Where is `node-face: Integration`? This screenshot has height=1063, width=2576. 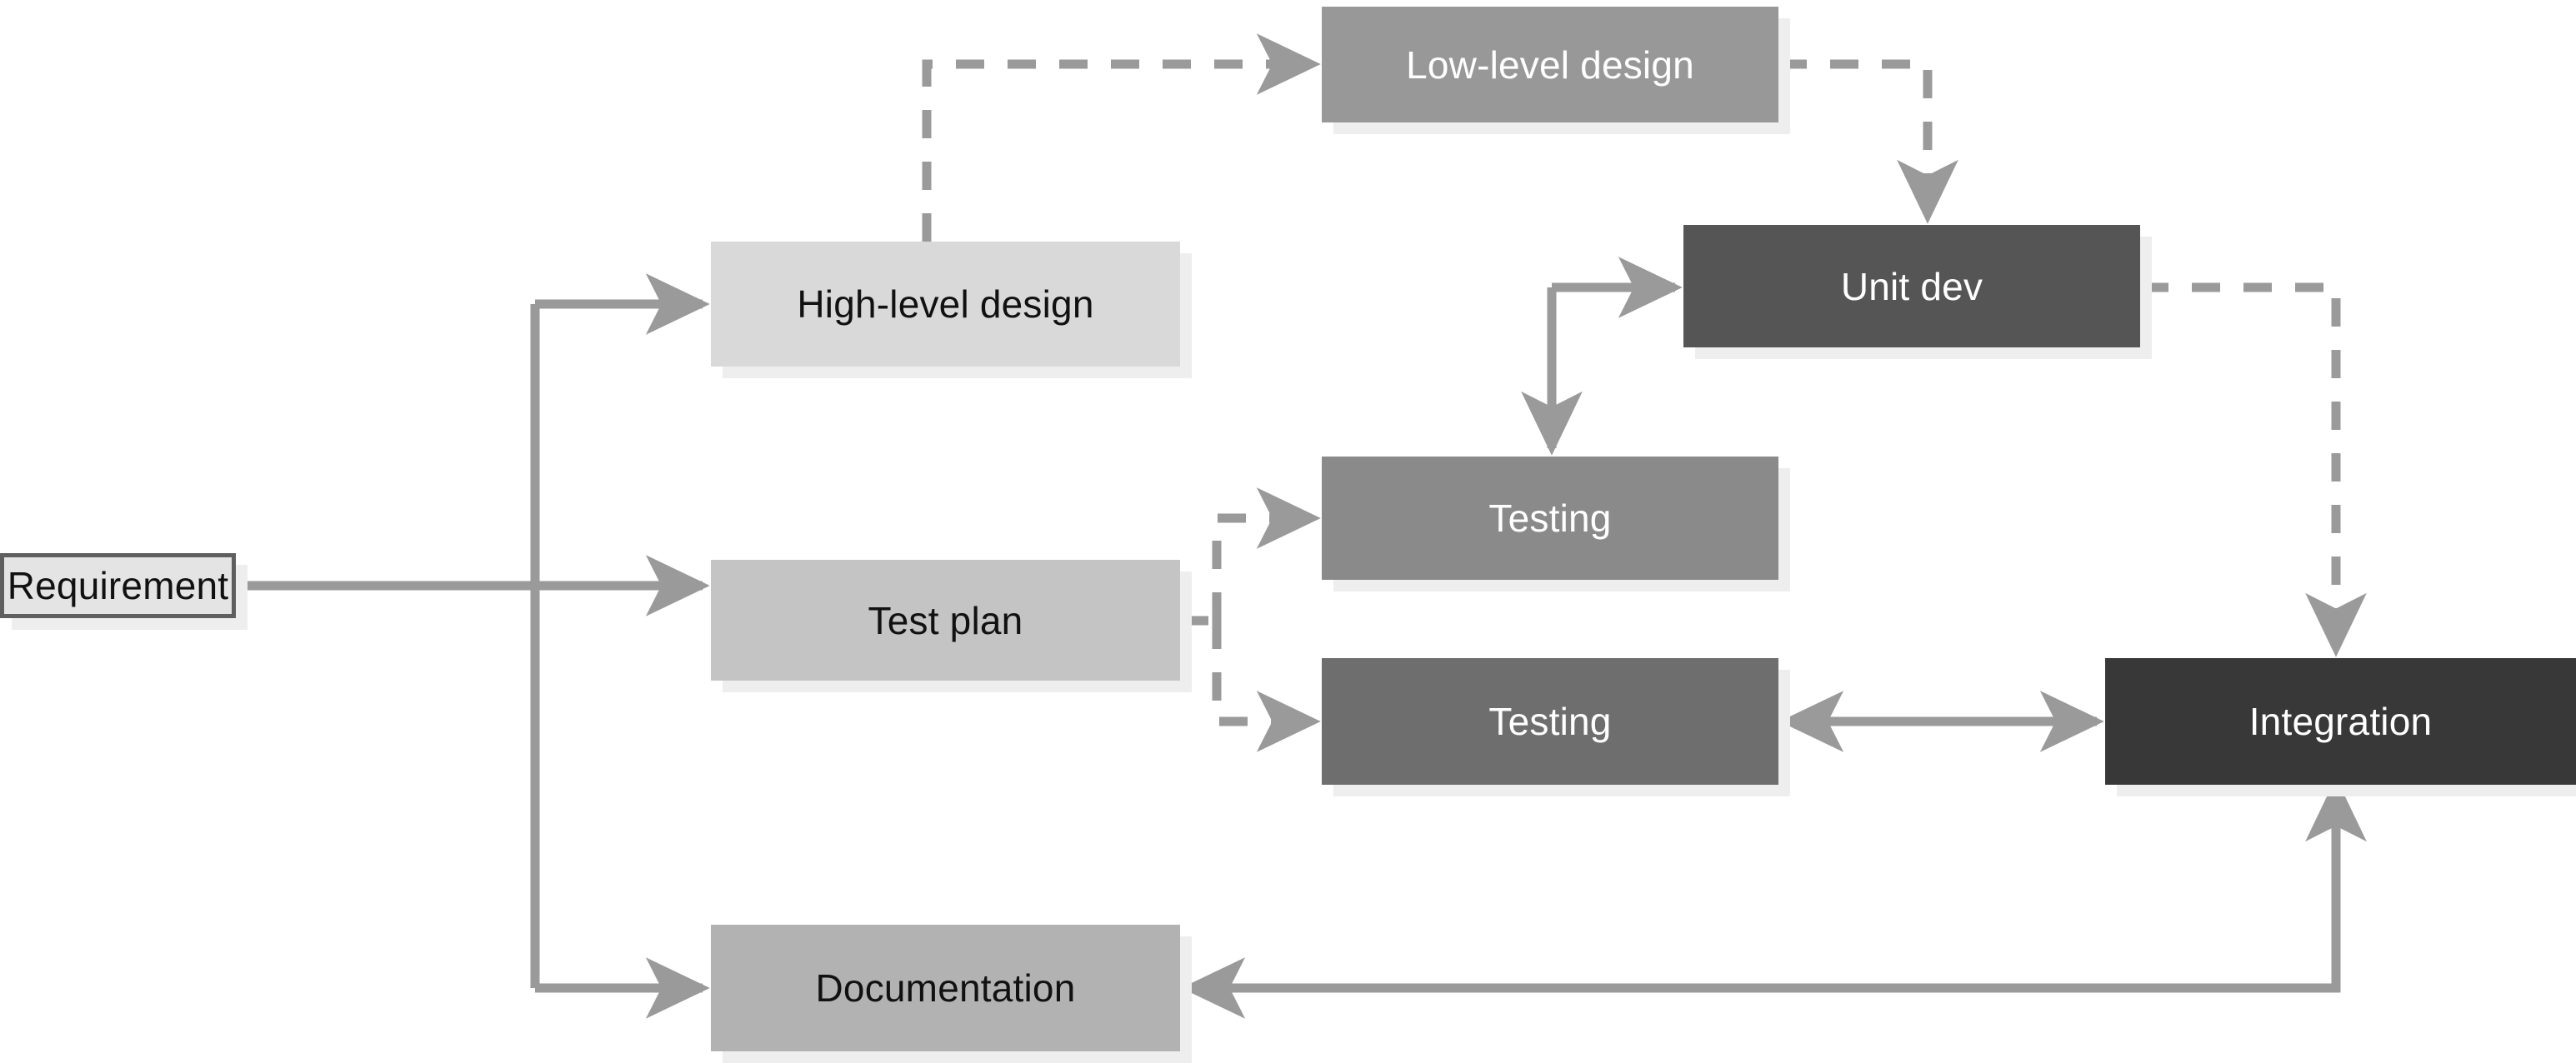
node-face: Integration is located at coordinates (2340, 721).